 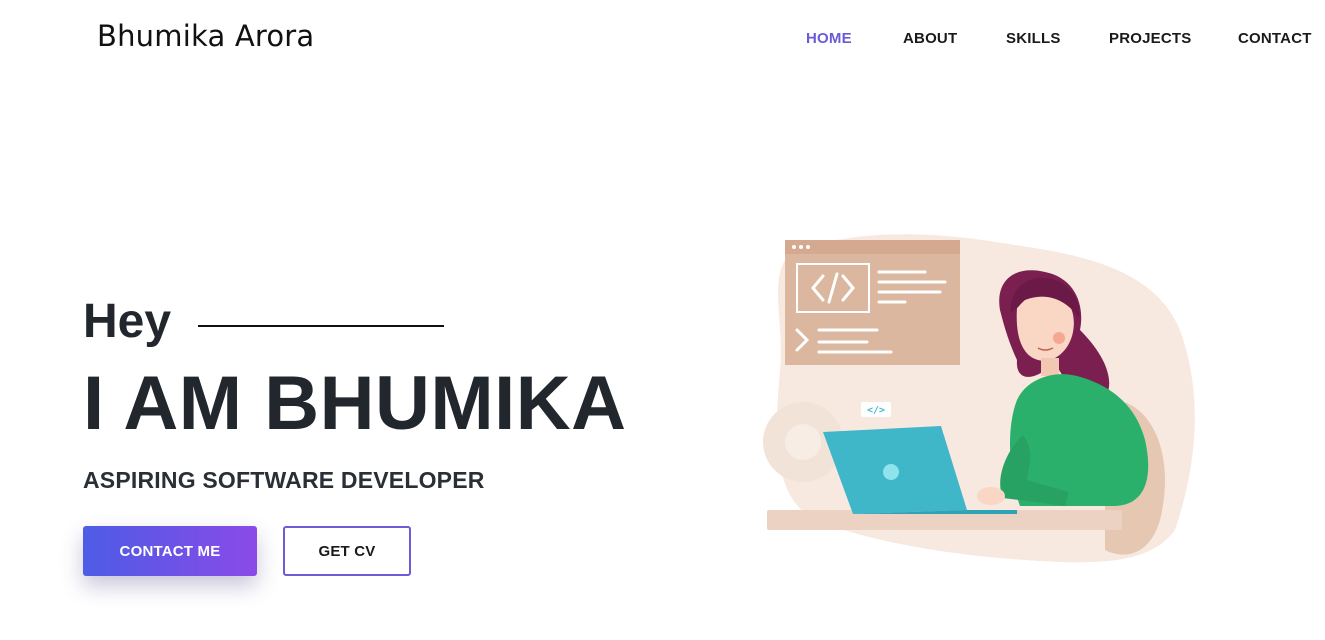 I want to click on nav-about: ABOUT, so click(x=930, y=38).